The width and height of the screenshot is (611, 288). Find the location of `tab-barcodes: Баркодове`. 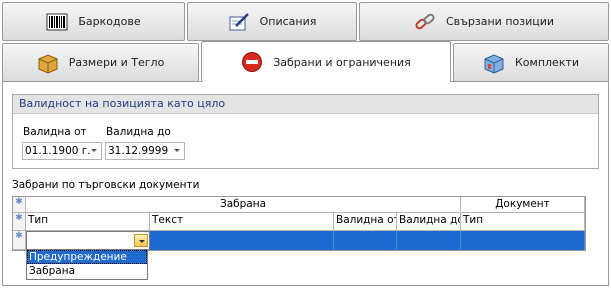

tab-barcodes: Баркодове is located at coordinates (93, 21).